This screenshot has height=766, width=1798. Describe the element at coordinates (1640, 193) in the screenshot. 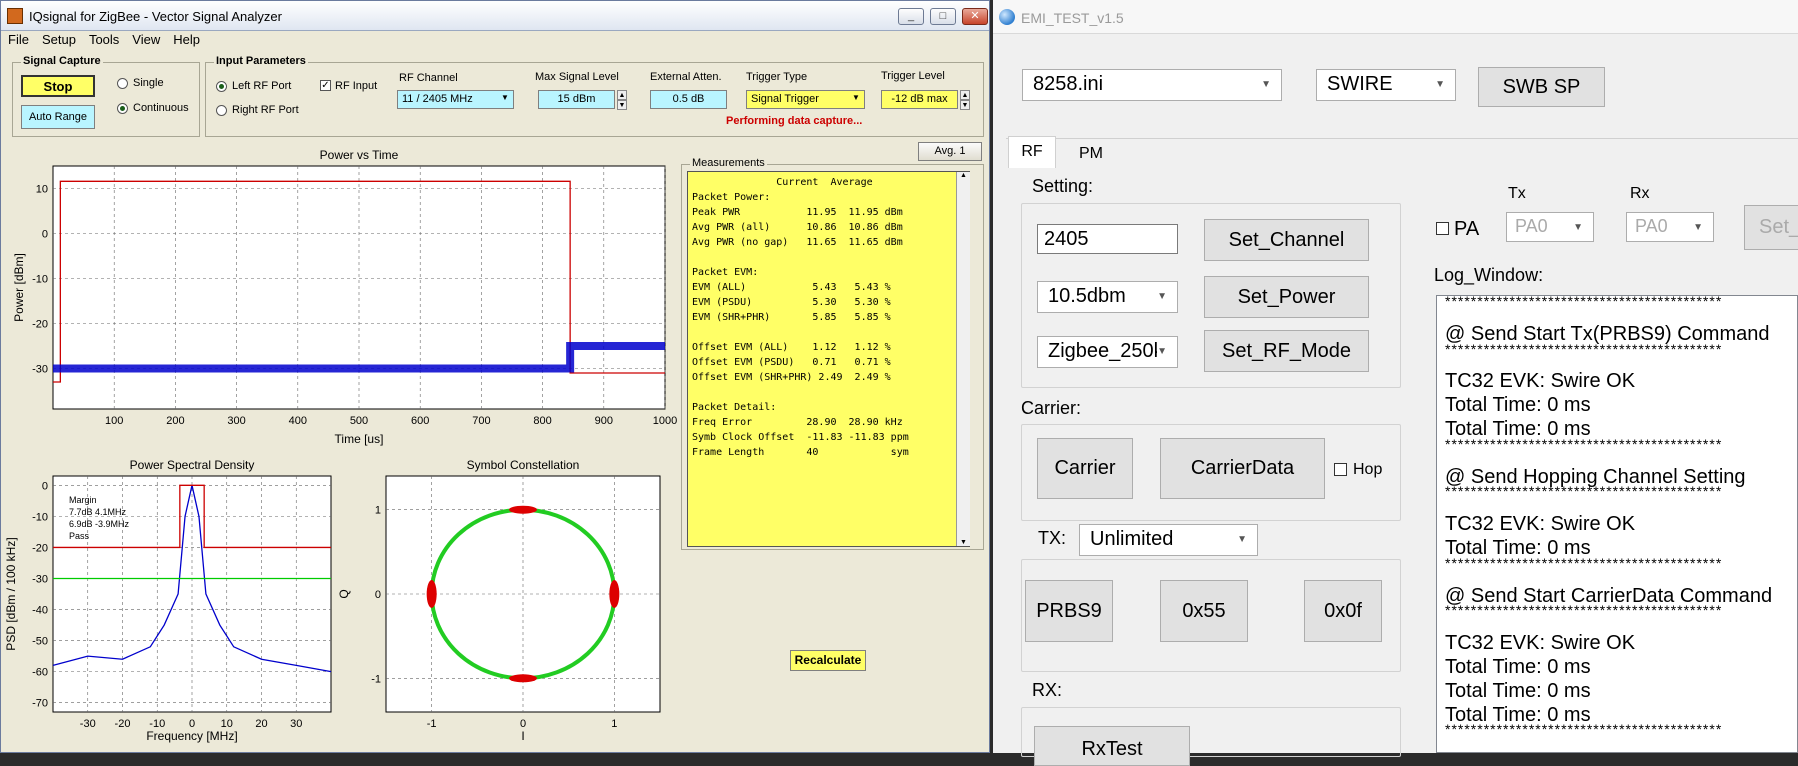

I see `rx-column-label: Rx` at that location.